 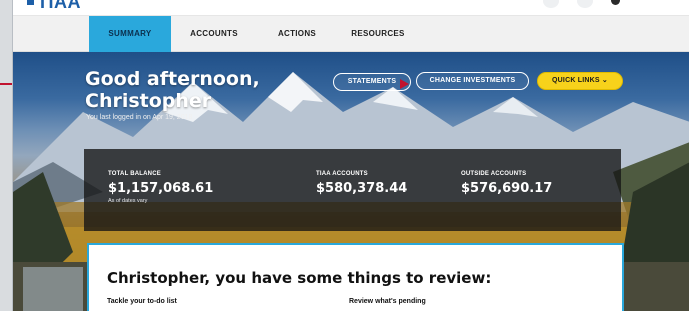 What do you see at coordinates (297, 34) in the screenshot?
I see `tab-actions: ACTIONS` at bounding box center [297, 34].